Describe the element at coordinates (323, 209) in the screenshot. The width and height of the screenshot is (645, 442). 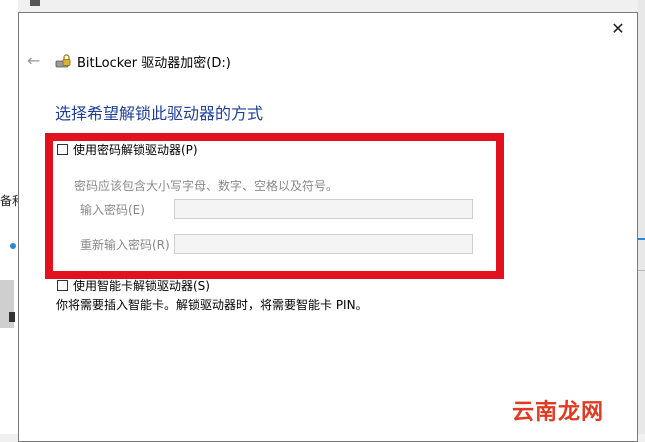
I see `enter-password-field` at that location.